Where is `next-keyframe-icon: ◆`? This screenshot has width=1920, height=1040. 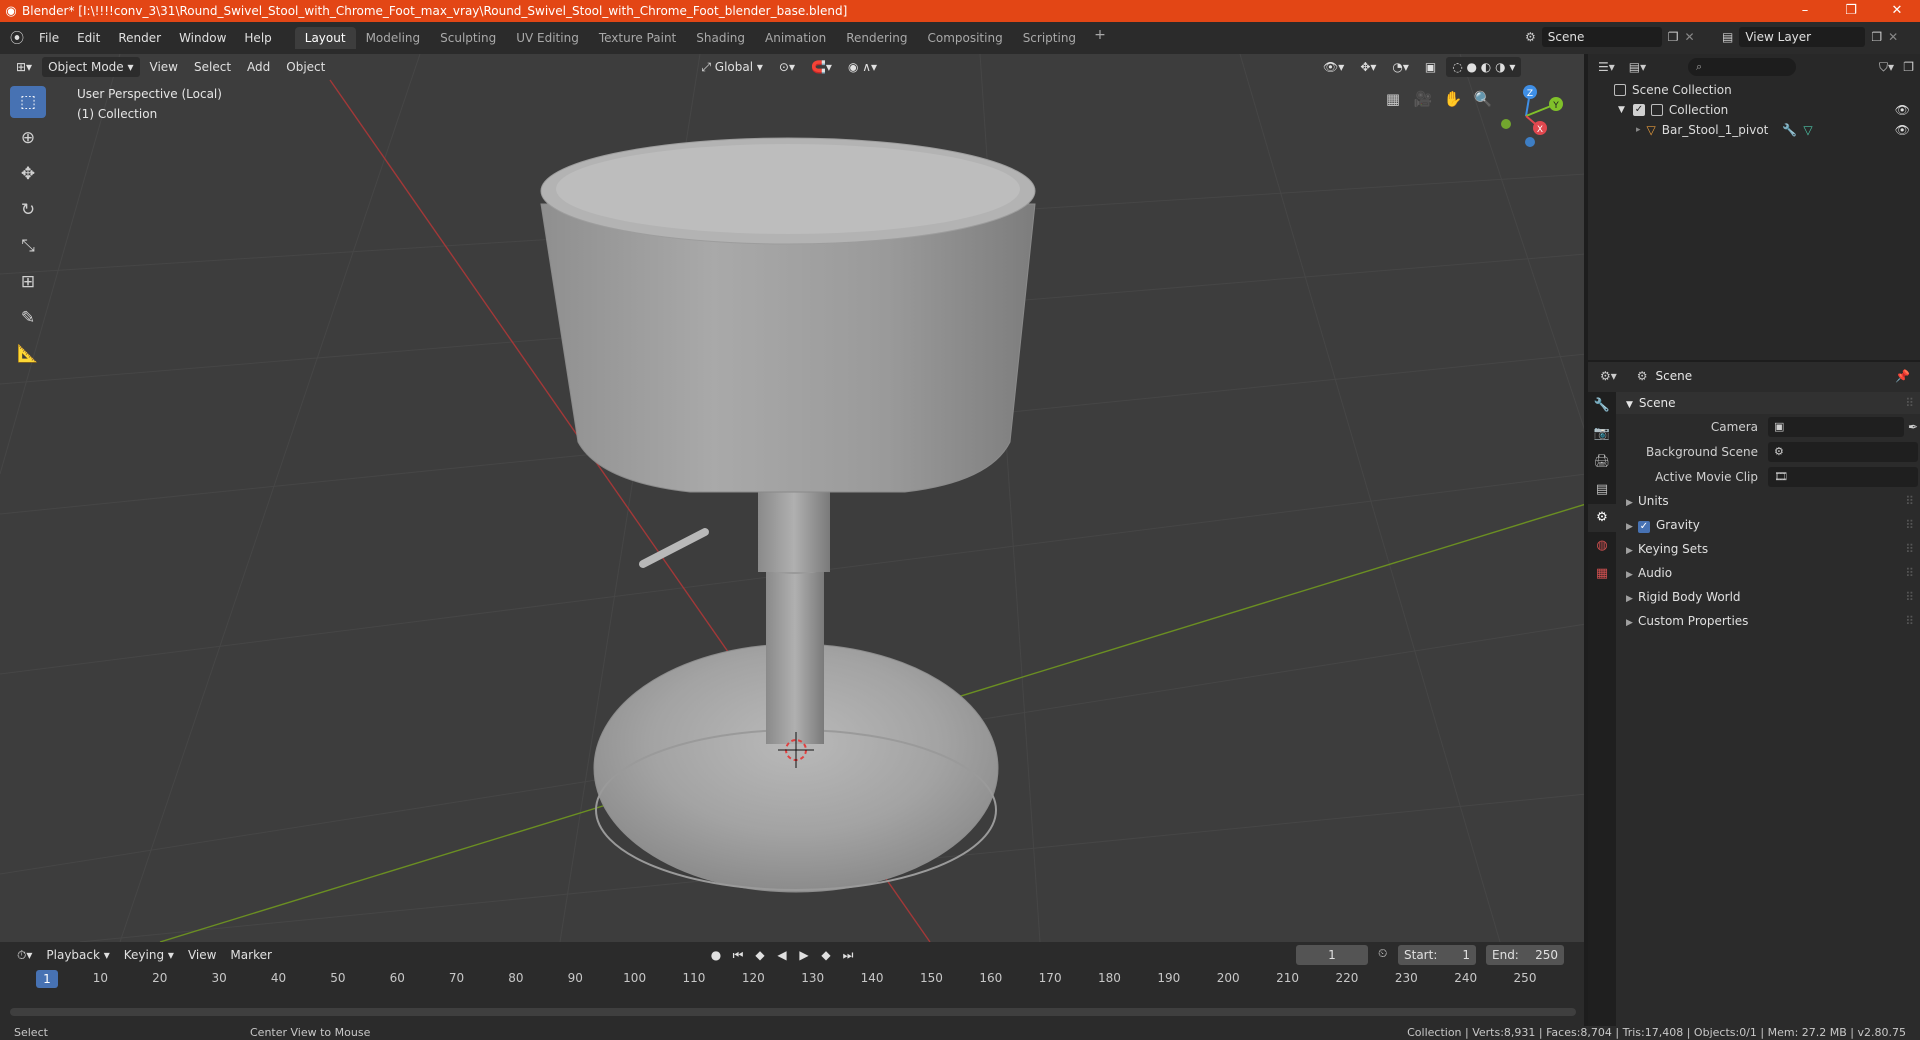
next-keyframe-icon: ◆ is located at coordinates (826, 955).